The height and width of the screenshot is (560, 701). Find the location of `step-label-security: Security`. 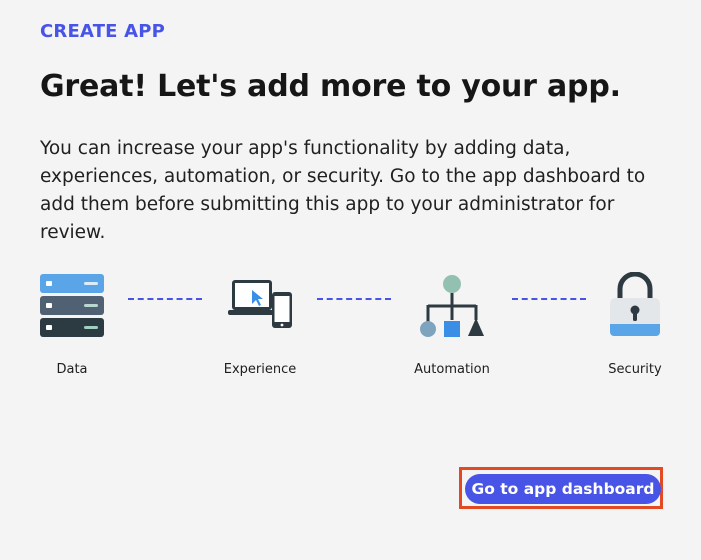

step-label-security: Security is located at coordinates (635, 369).